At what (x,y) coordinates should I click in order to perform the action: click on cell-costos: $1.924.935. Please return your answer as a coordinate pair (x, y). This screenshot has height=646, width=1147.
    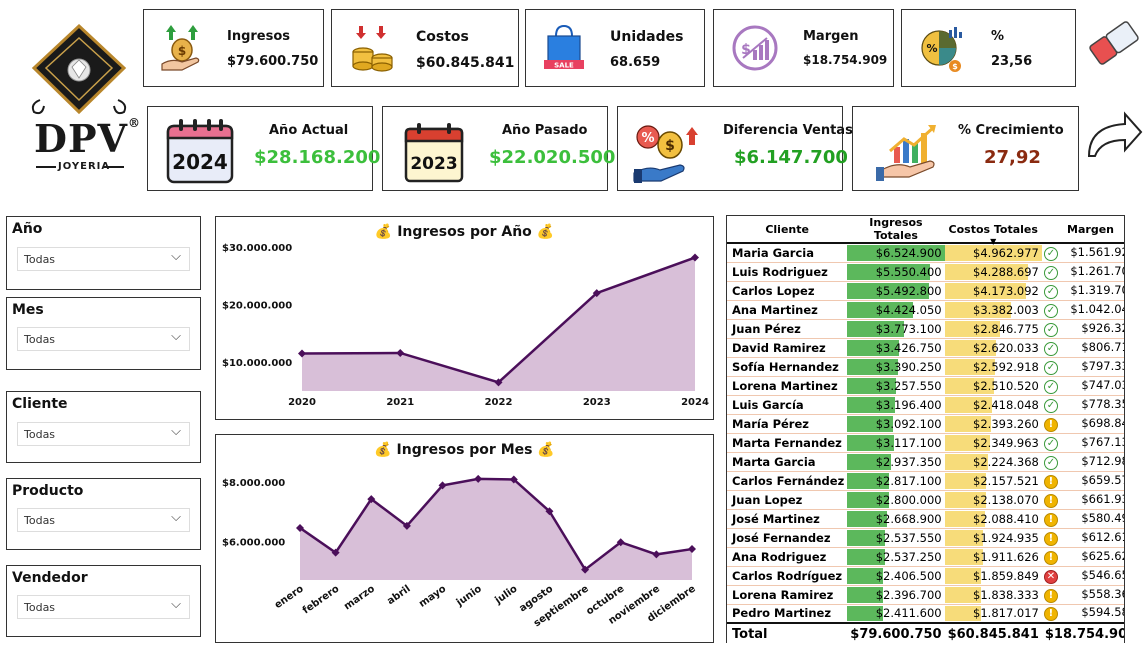
    Looking at the image, I should click on (993, 538).